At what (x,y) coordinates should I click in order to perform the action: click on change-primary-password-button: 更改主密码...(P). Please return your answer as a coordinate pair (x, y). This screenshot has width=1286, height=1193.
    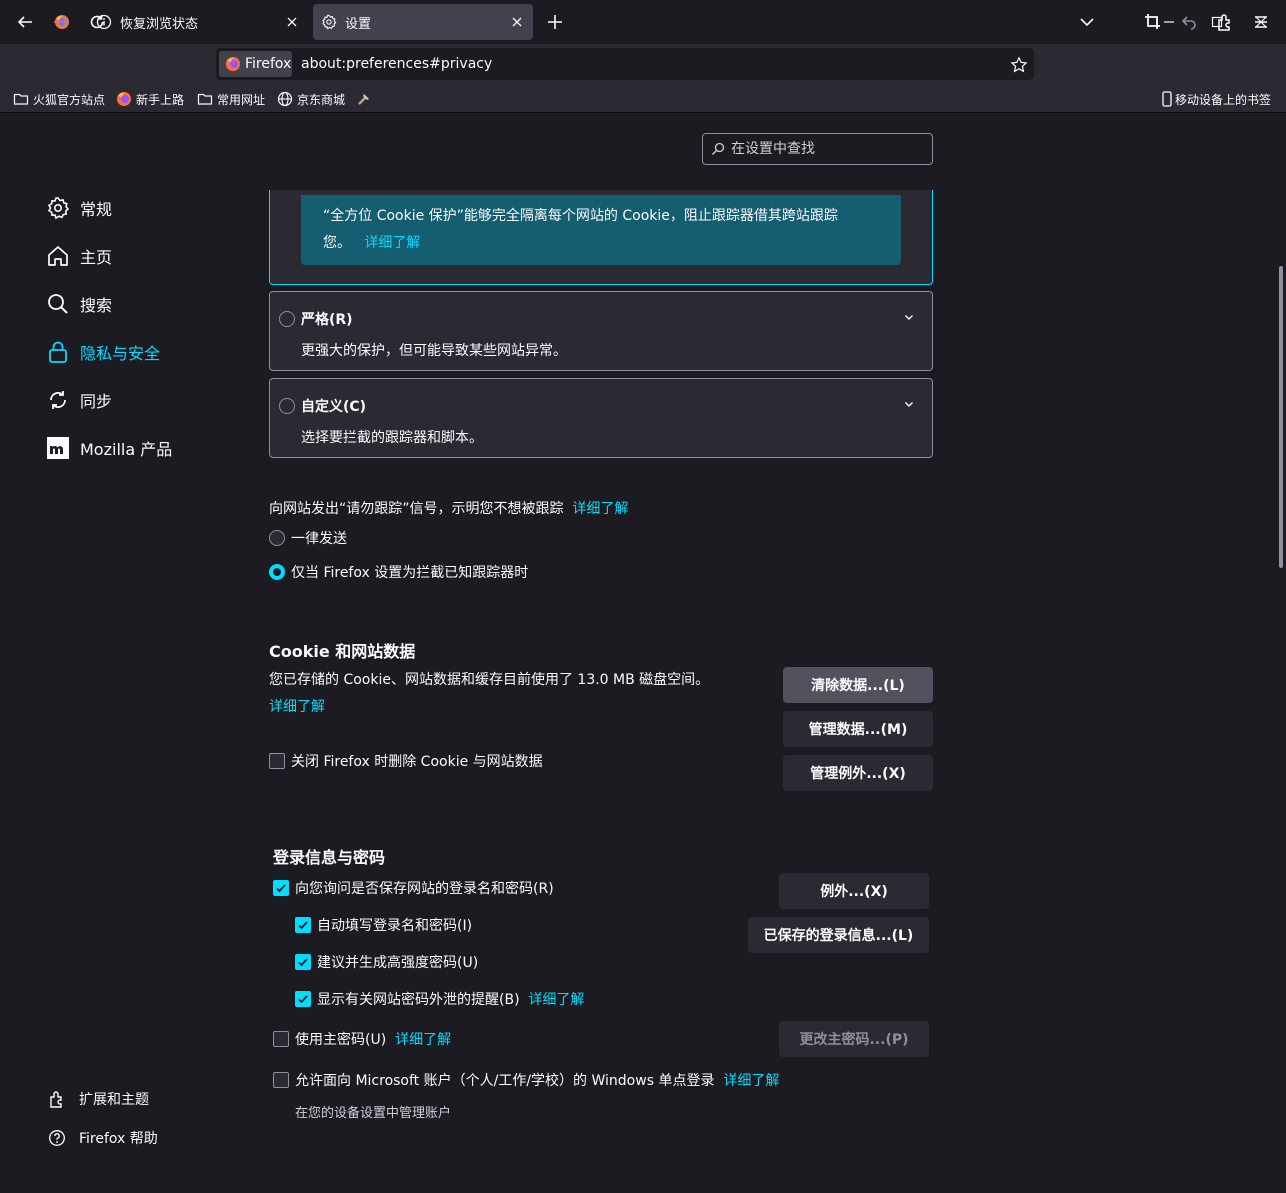
    Looking at the image, I should click on (854, 1039).